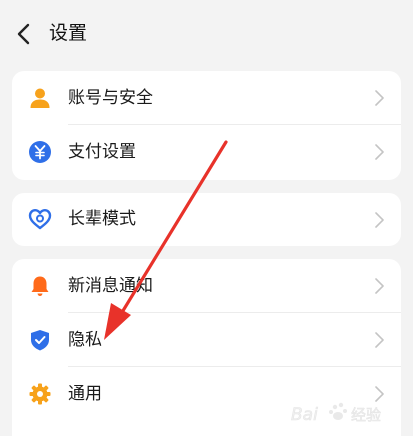 The image size is (413, 436). What do you see at coordinates (304, 415) in the screenshot?
I see `svg-text: Bai` at bounding box center [304, 415].